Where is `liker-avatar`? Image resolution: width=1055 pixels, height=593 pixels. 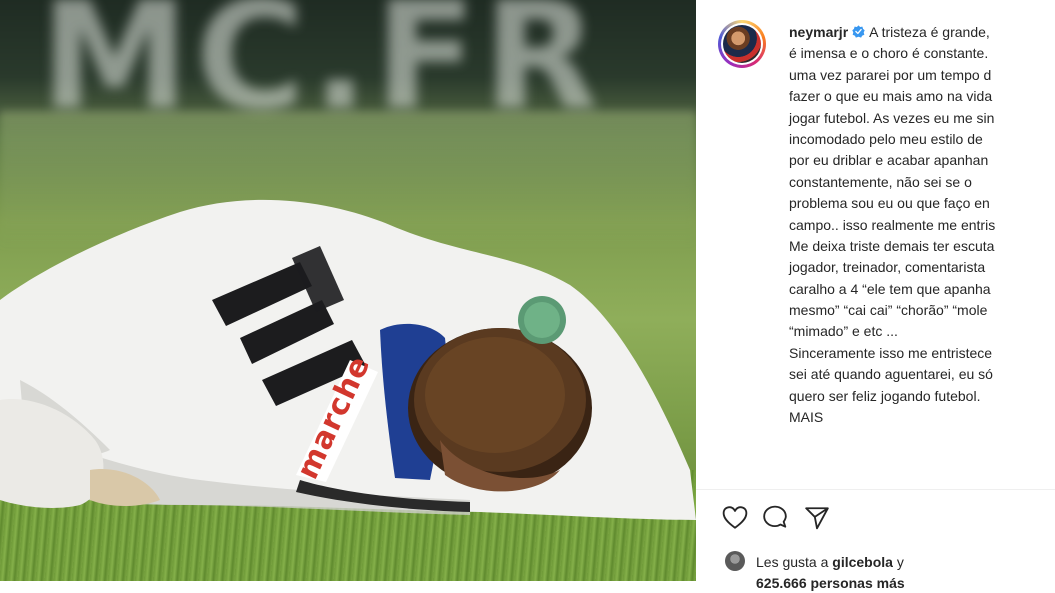 liker-avatar is located at coordinates (735, 561).